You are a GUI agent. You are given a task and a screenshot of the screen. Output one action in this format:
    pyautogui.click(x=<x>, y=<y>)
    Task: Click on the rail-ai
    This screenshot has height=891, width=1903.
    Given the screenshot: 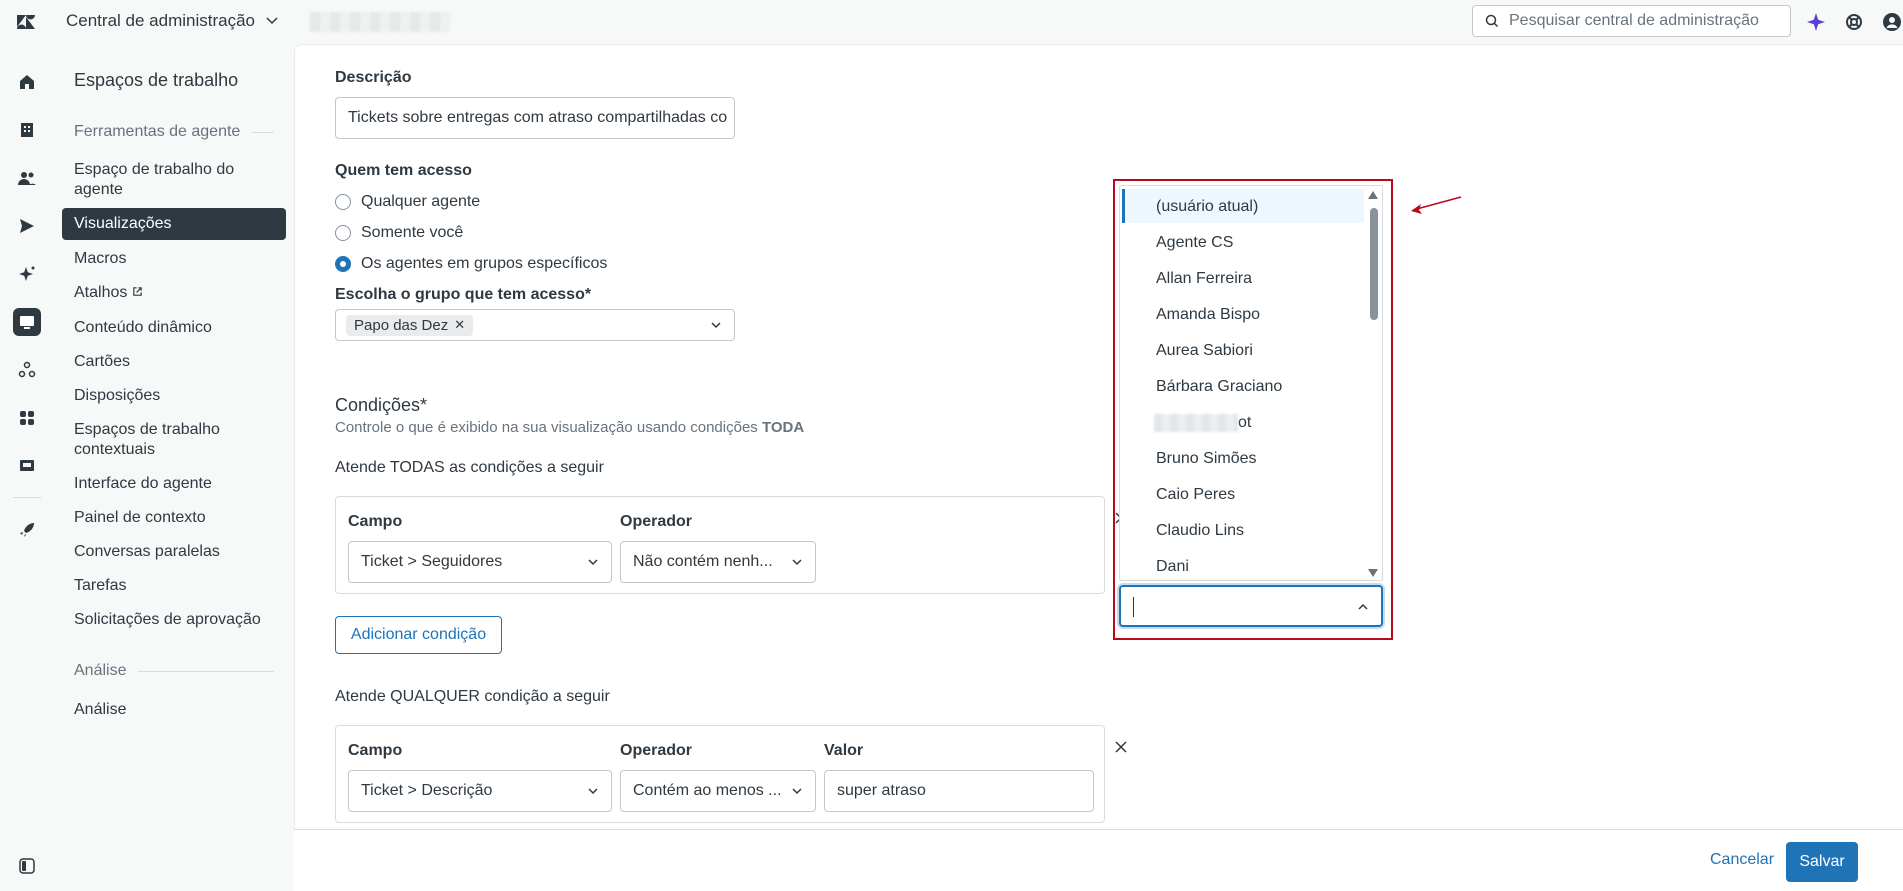 What is the action you would take?
    pyautogui.click(x=27, y=274)
    